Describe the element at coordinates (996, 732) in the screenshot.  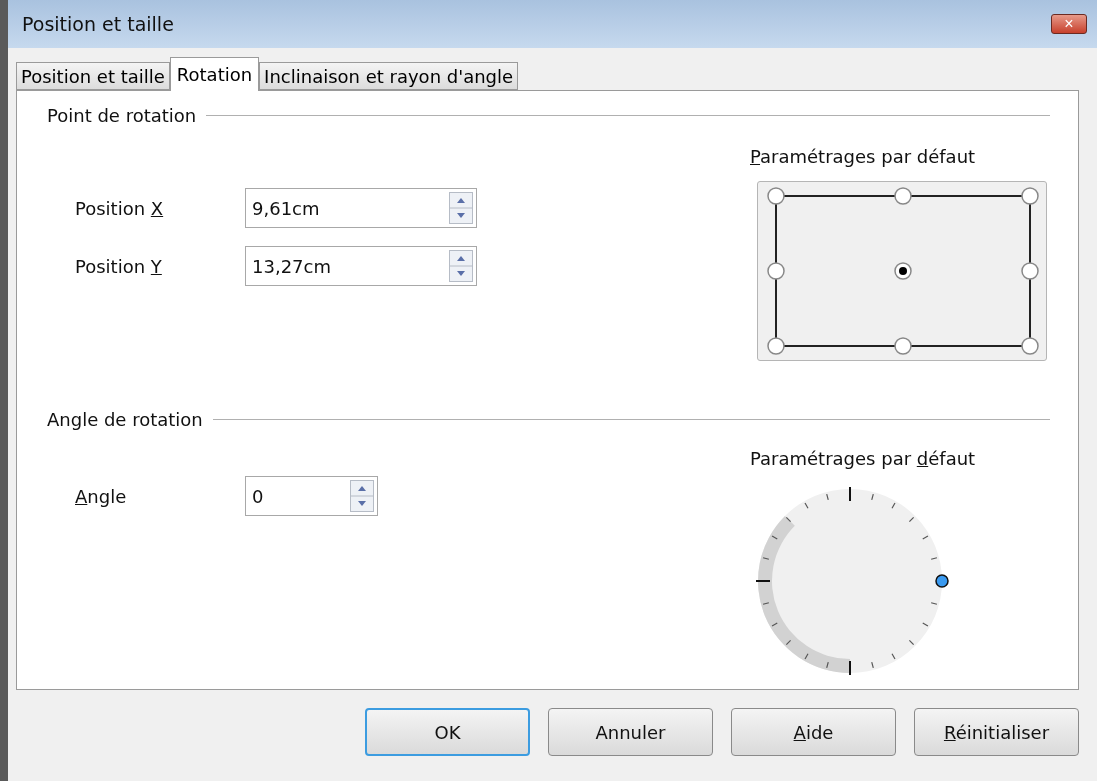
I see `dialog-button: Réinitialiser` at that location.